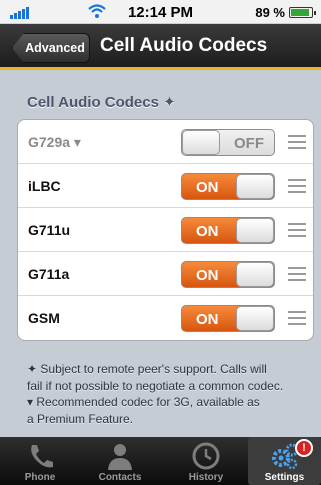 This screenshot has width=321, height=485. I want to click on codec-row: iLBC ON, so click(165, 186).